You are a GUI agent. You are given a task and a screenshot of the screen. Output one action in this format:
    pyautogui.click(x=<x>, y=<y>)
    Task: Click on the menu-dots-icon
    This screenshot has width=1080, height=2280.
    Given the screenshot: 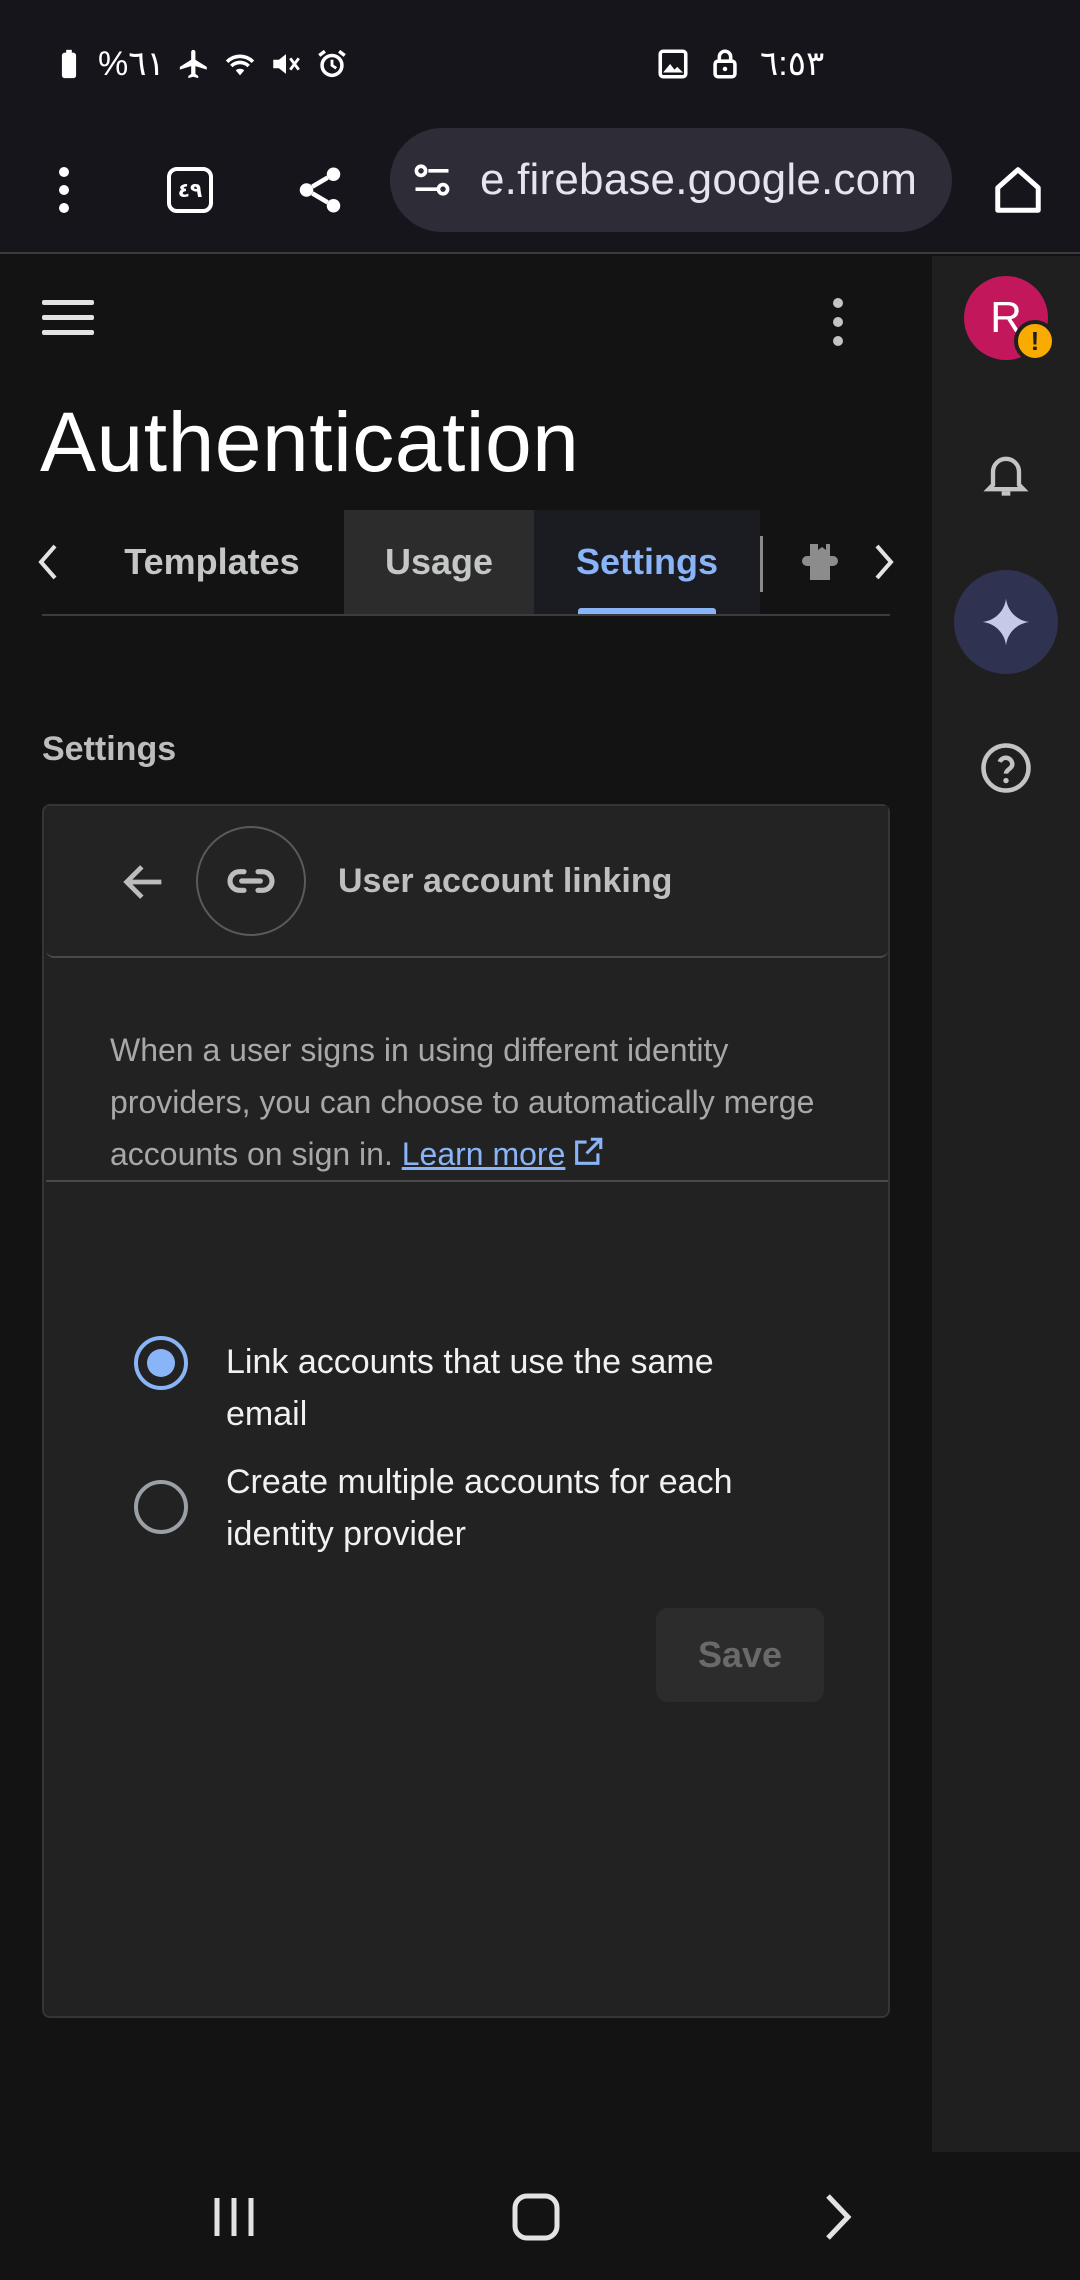 What is the action you would take?
    pyautogui.click(x=64, y=190)
    